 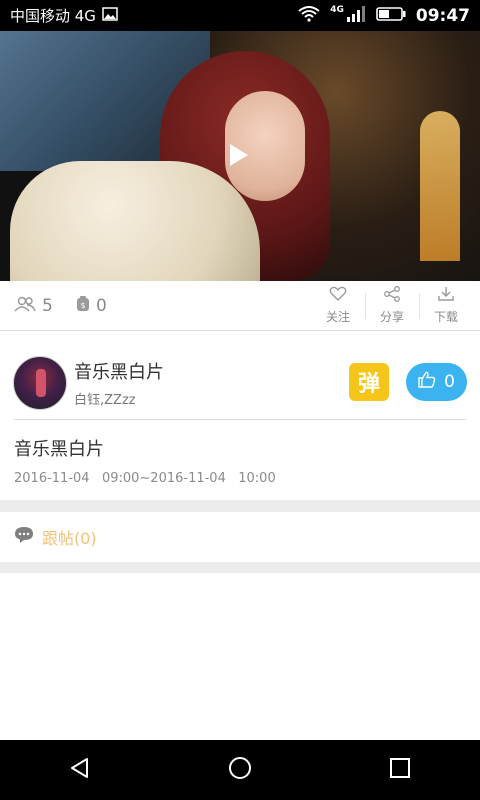 What do you see at coordinates (391, 317) in the screenshot?
I see `share-label: 分享` at bounding box center [391, 317].